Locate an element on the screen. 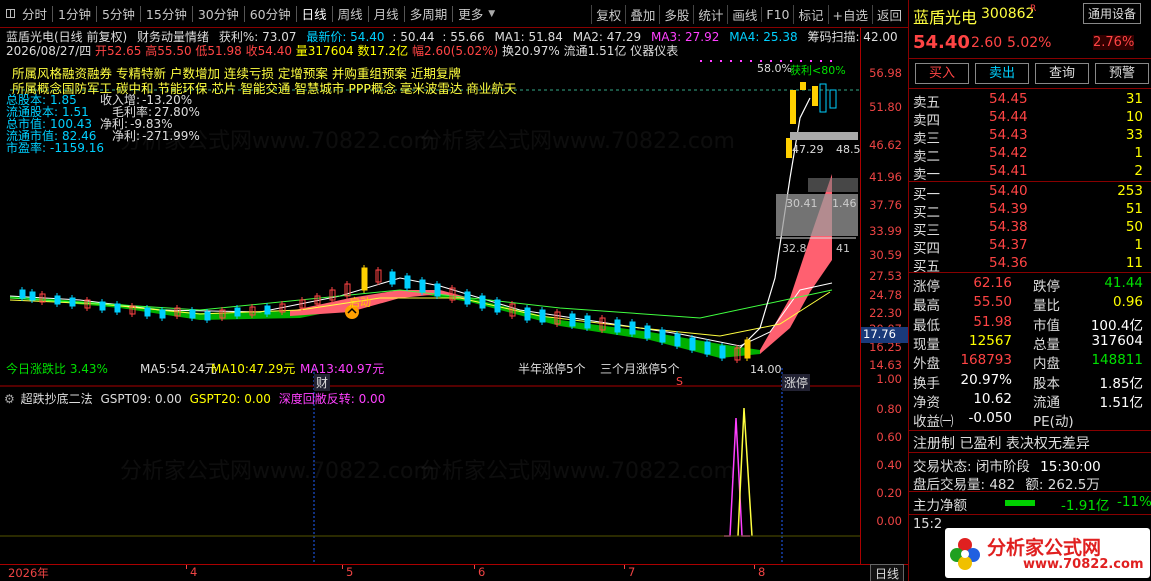  toolbar-button: 画线 is located at coordinates (744, 14).